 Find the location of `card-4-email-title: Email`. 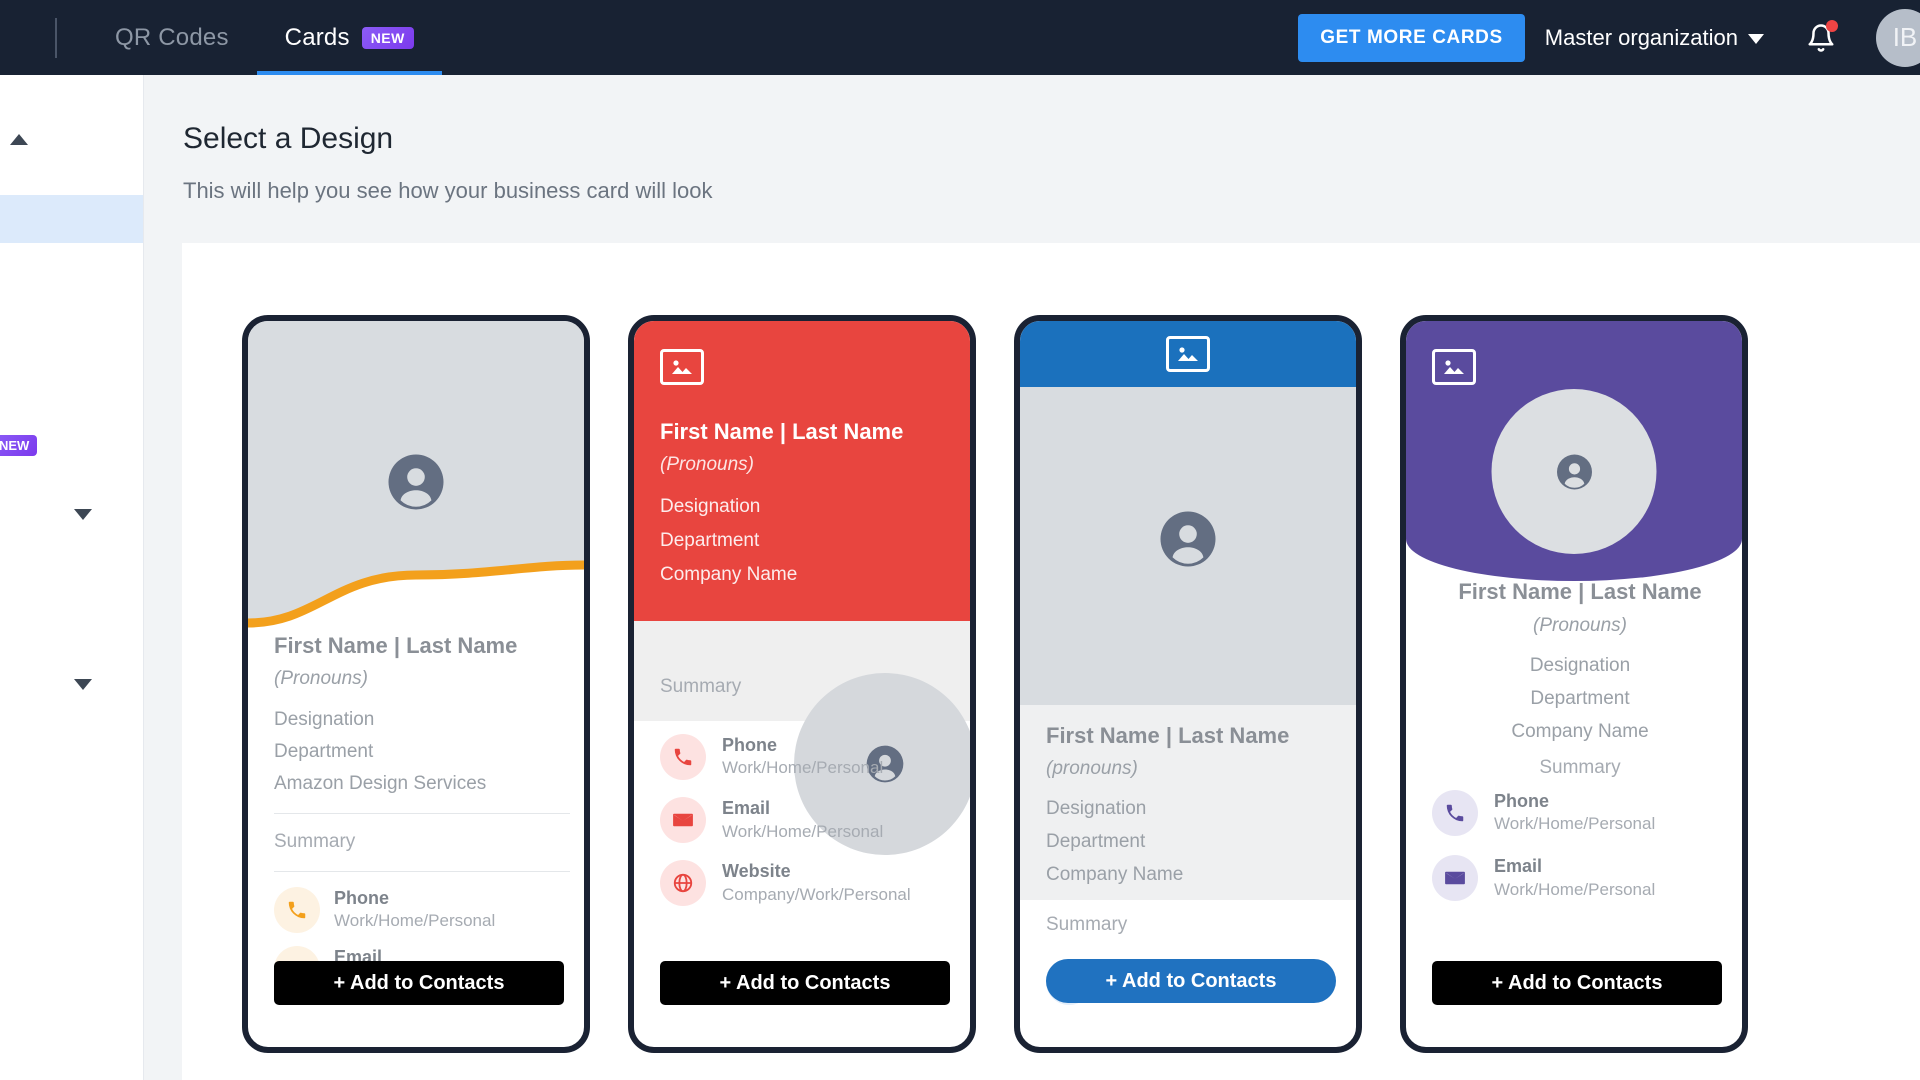

card-4-email-title: Email is located at coordinates (1518, 866).